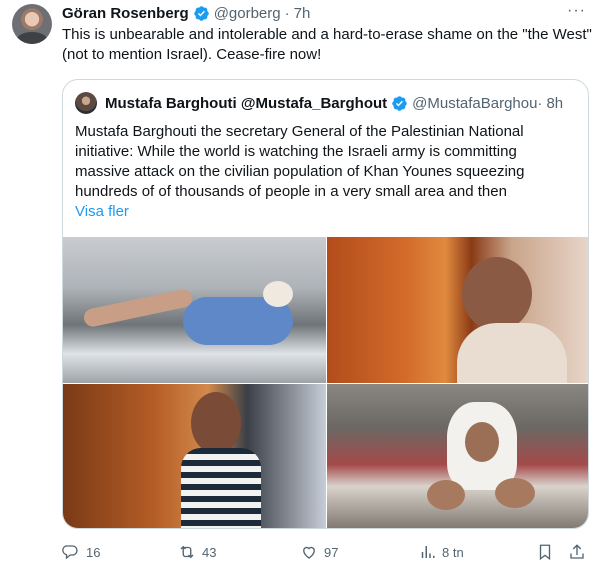  What do you see at coordinates (197, 552) in the screenshot?
I see `retweet-button: 43` at bounding box center [197, 552].